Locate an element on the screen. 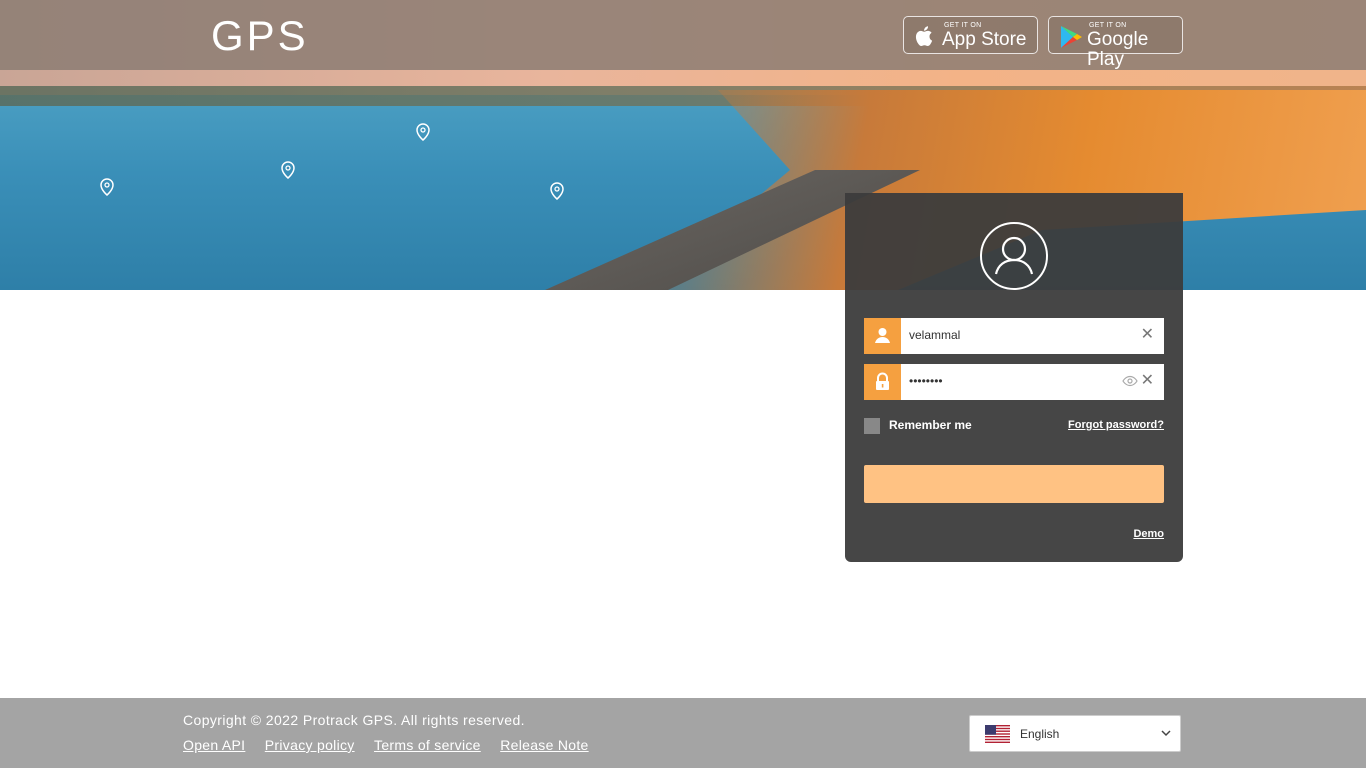  login-button is located at coordinates (1014, 484).